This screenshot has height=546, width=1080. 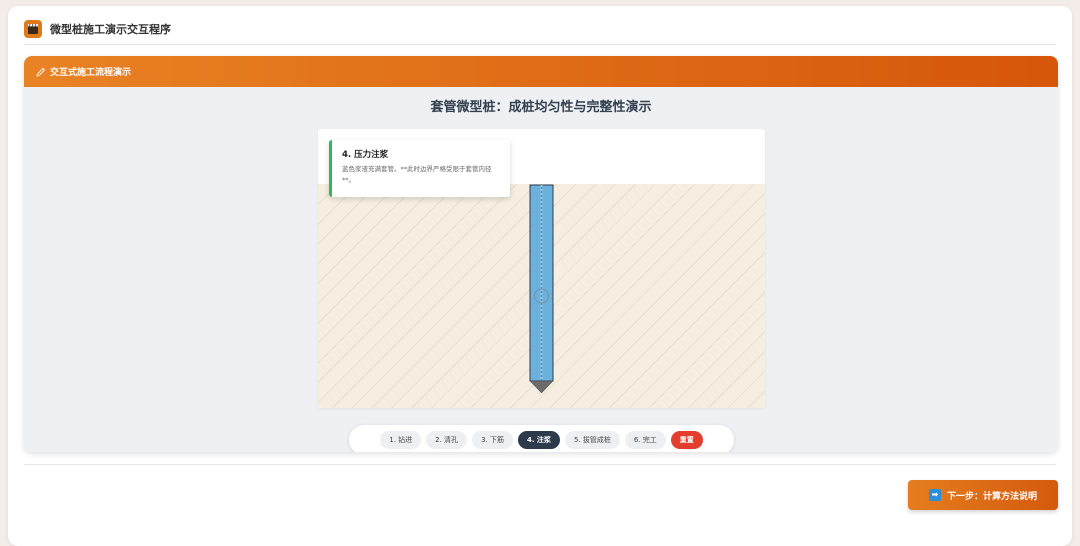 What do you see at coordinates (492, 440) in the screenshot?
I see `step-button-rebar: 3. 下筋` at bounding box center [492, 440].